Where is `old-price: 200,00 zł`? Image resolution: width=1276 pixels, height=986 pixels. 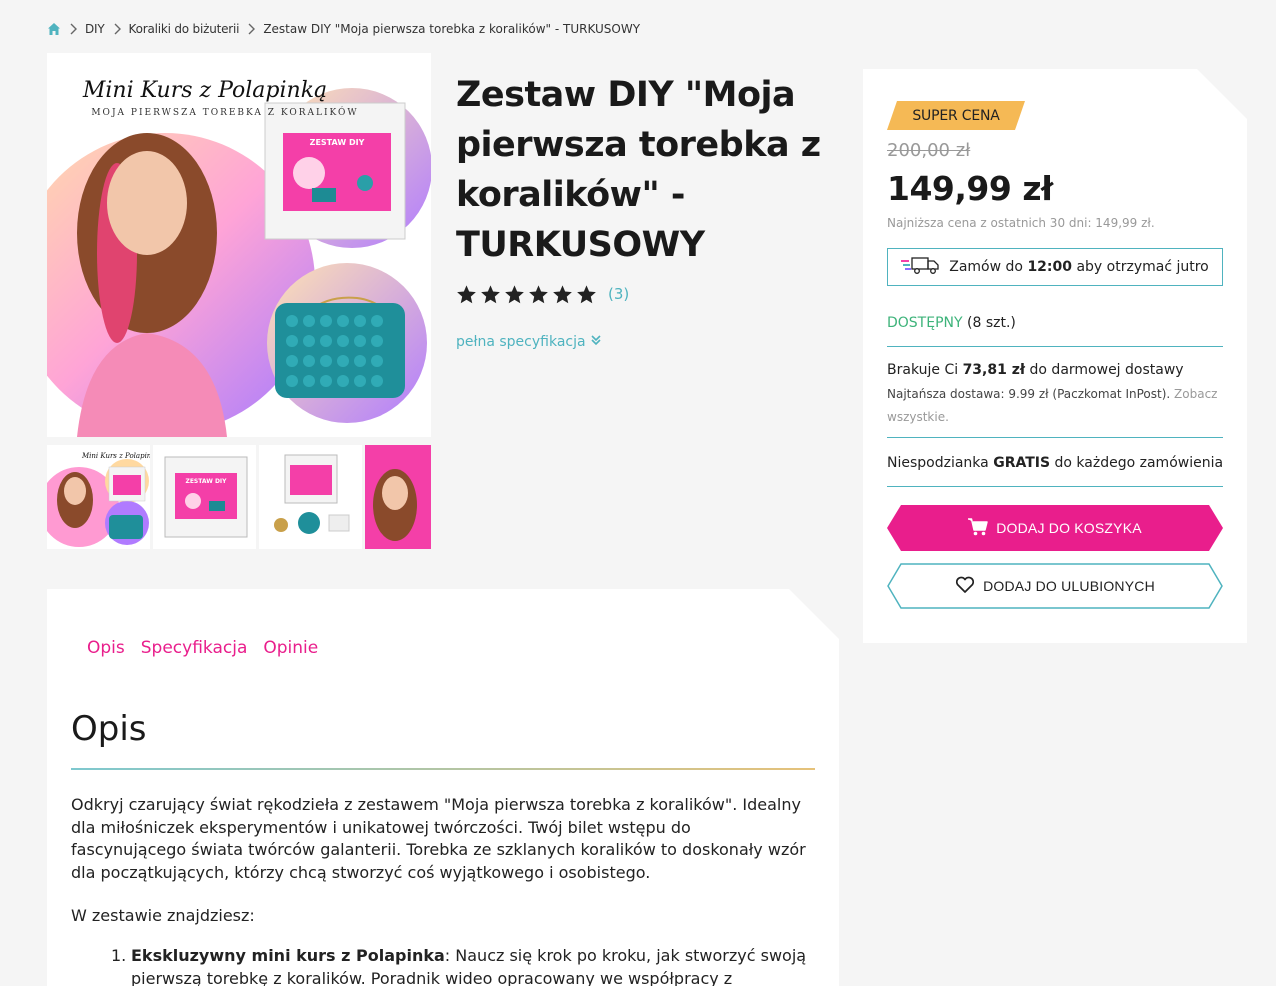
old-price: 200,00 zł is located at coordinates (929, 150).